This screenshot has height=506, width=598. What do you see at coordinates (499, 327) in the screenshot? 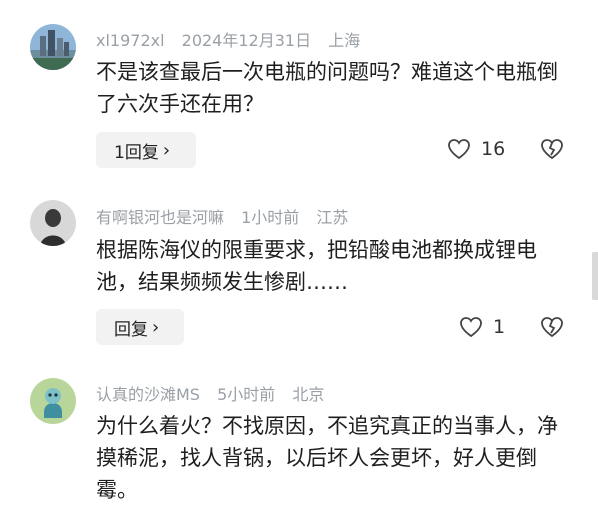
I see `like-count: 1` at bounding box center [499, 327].